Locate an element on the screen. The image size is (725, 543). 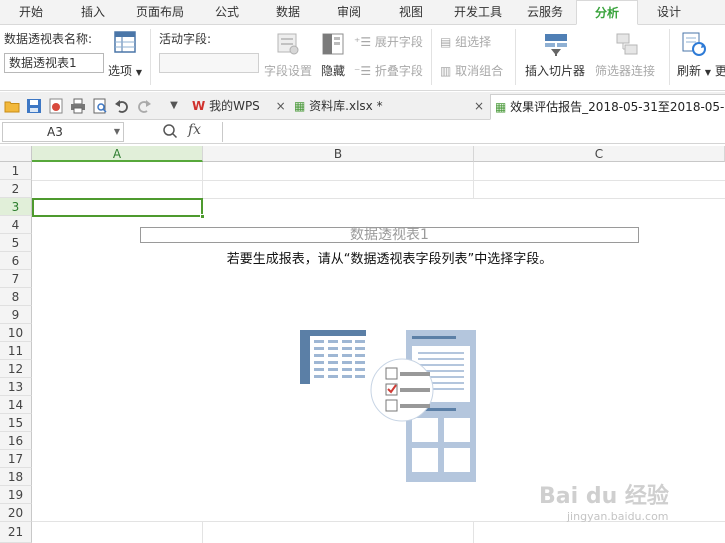
group-select-label: 组选择 is located at coordinates (473, 42).